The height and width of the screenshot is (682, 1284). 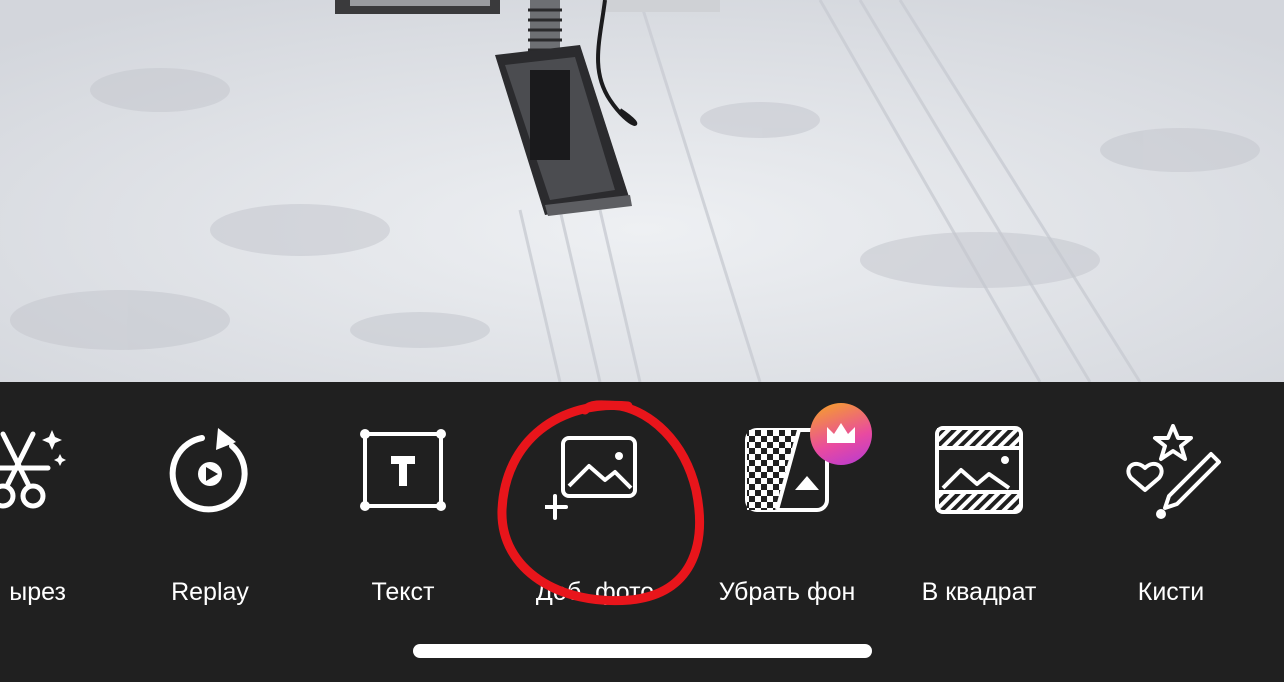 I want to click on scissors-sparkle-icon, so click(x=34, y=474).